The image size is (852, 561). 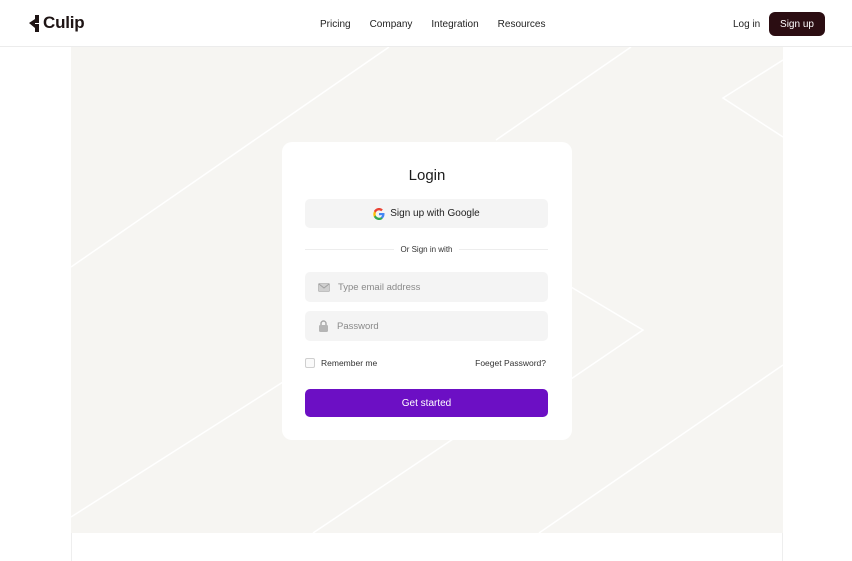 What do you see at coordinates (391, 24) in the screenshot?
I see `nav-item-company: Company` at bounding box center [391, 24].